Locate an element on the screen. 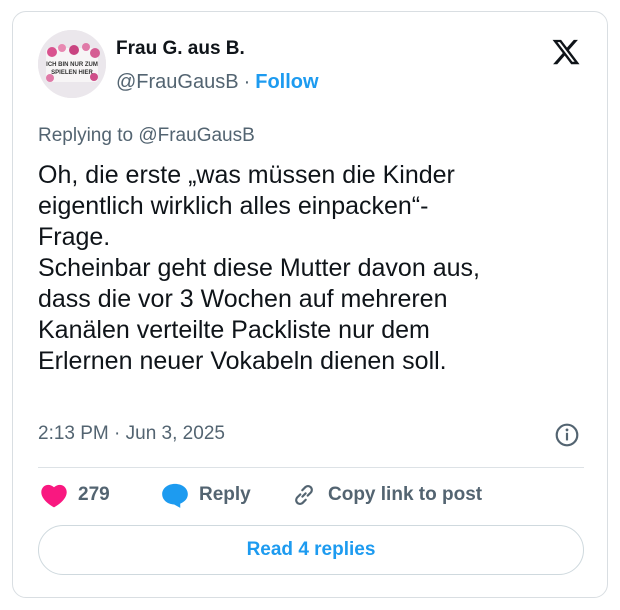 Image resolution: width=620 pixels, height=610 pixels. avatar-text-line-2: SPIELEN HIER is located at coordinates (72, 73).